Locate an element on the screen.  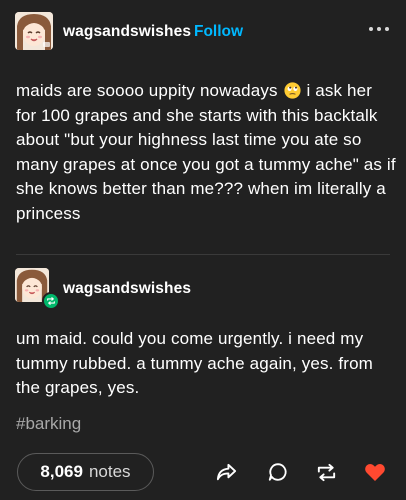
more-options-icon is located at coordinates (379, 29).